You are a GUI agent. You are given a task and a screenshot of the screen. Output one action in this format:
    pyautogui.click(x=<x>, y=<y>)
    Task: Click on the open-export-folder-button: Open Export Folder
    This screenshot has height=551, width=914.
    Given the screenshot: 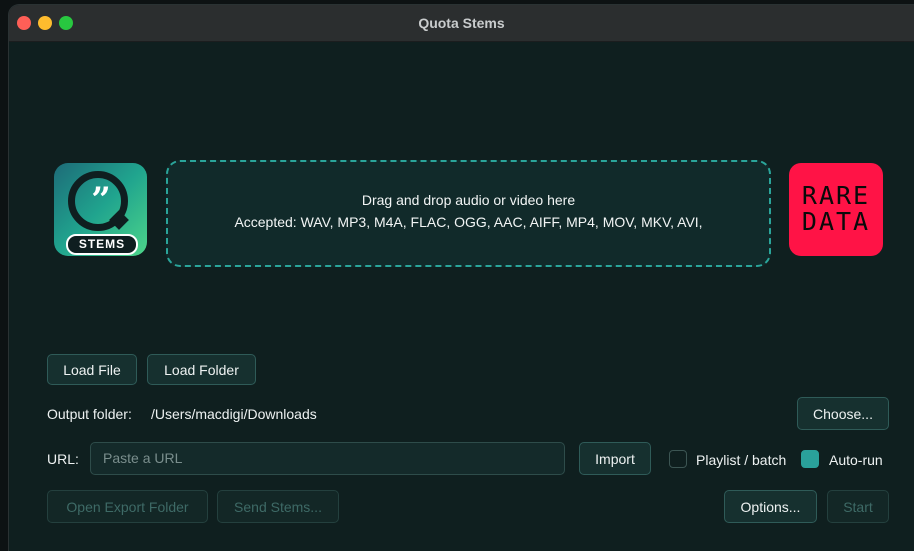 What is the action you would take?
    pyautogui.click(x=127, y=506)
    